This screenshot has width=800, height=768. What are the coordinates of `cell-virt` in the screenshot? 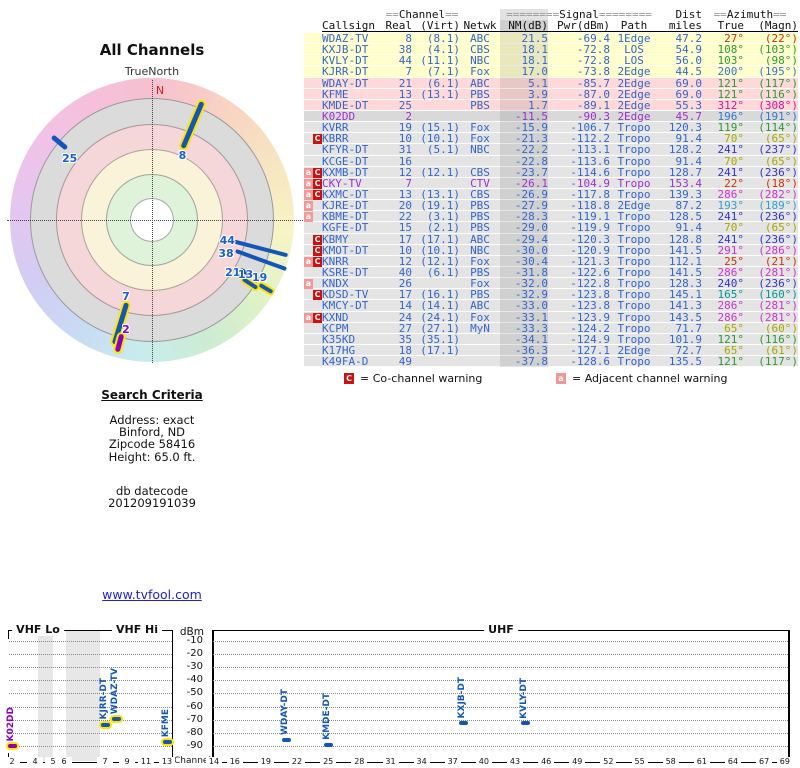 It's located at (436, 161).